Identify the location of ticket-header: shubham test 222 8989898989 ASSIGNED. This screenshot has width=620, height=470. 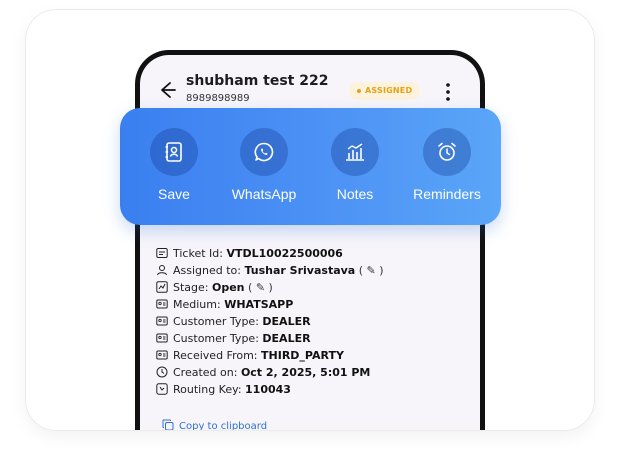
(310, 85).